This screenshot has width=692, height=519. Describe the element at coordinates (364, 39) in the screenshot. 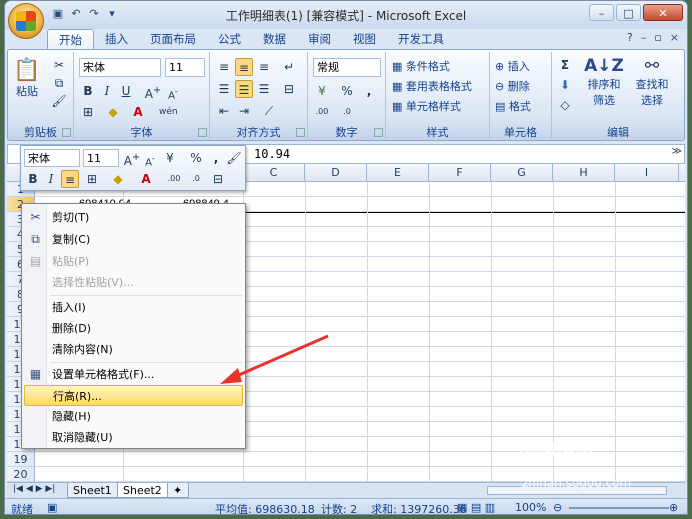

I see `tab-view: 视图` at that location.